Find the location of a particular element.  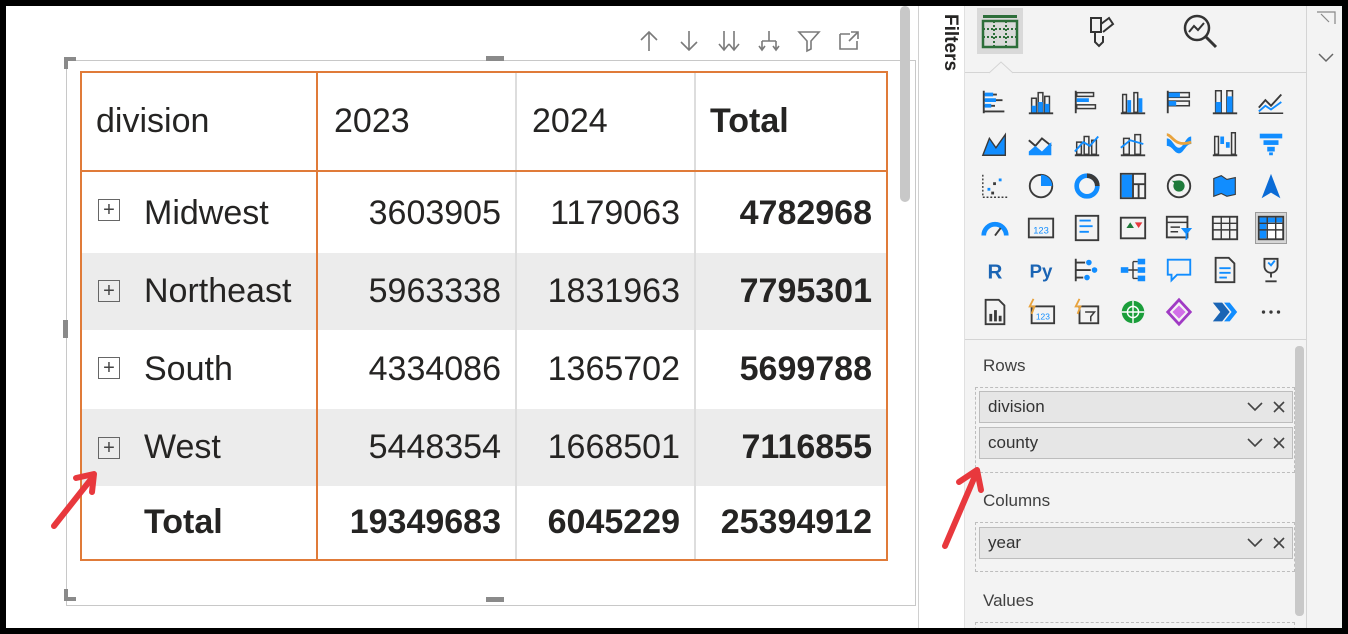

viz-pane-scrollbar is located at coordinates (1299, 481).